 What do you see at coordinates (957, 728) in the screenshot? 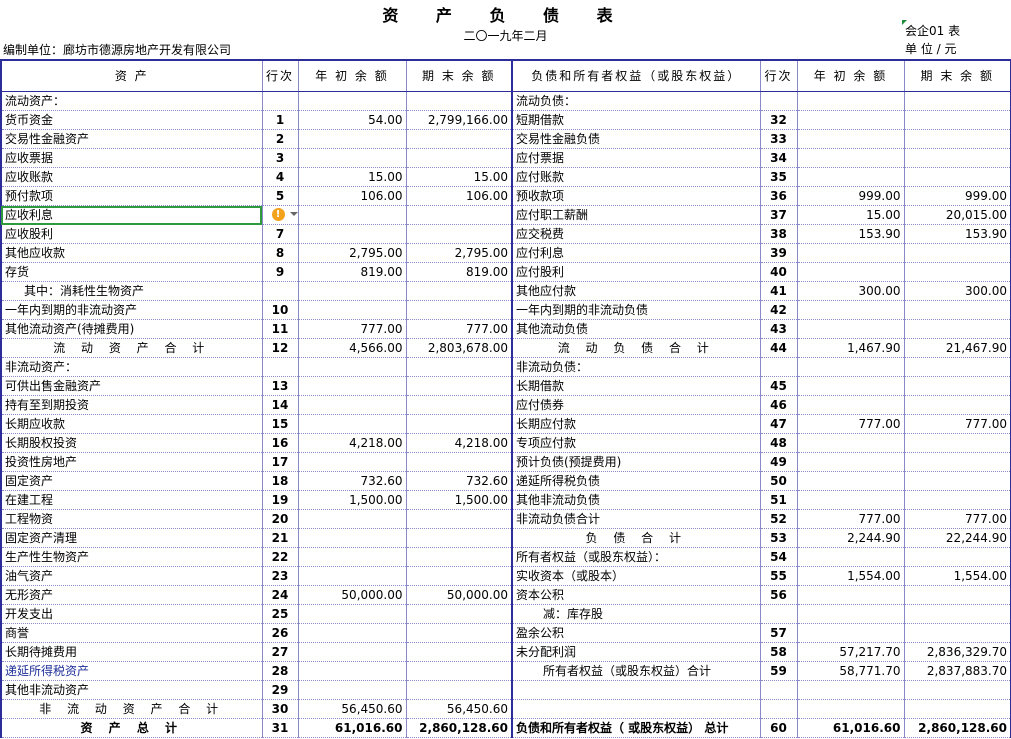
I see `liability-end-cell: 2,860,128.60` at bounding box center [957, 728].